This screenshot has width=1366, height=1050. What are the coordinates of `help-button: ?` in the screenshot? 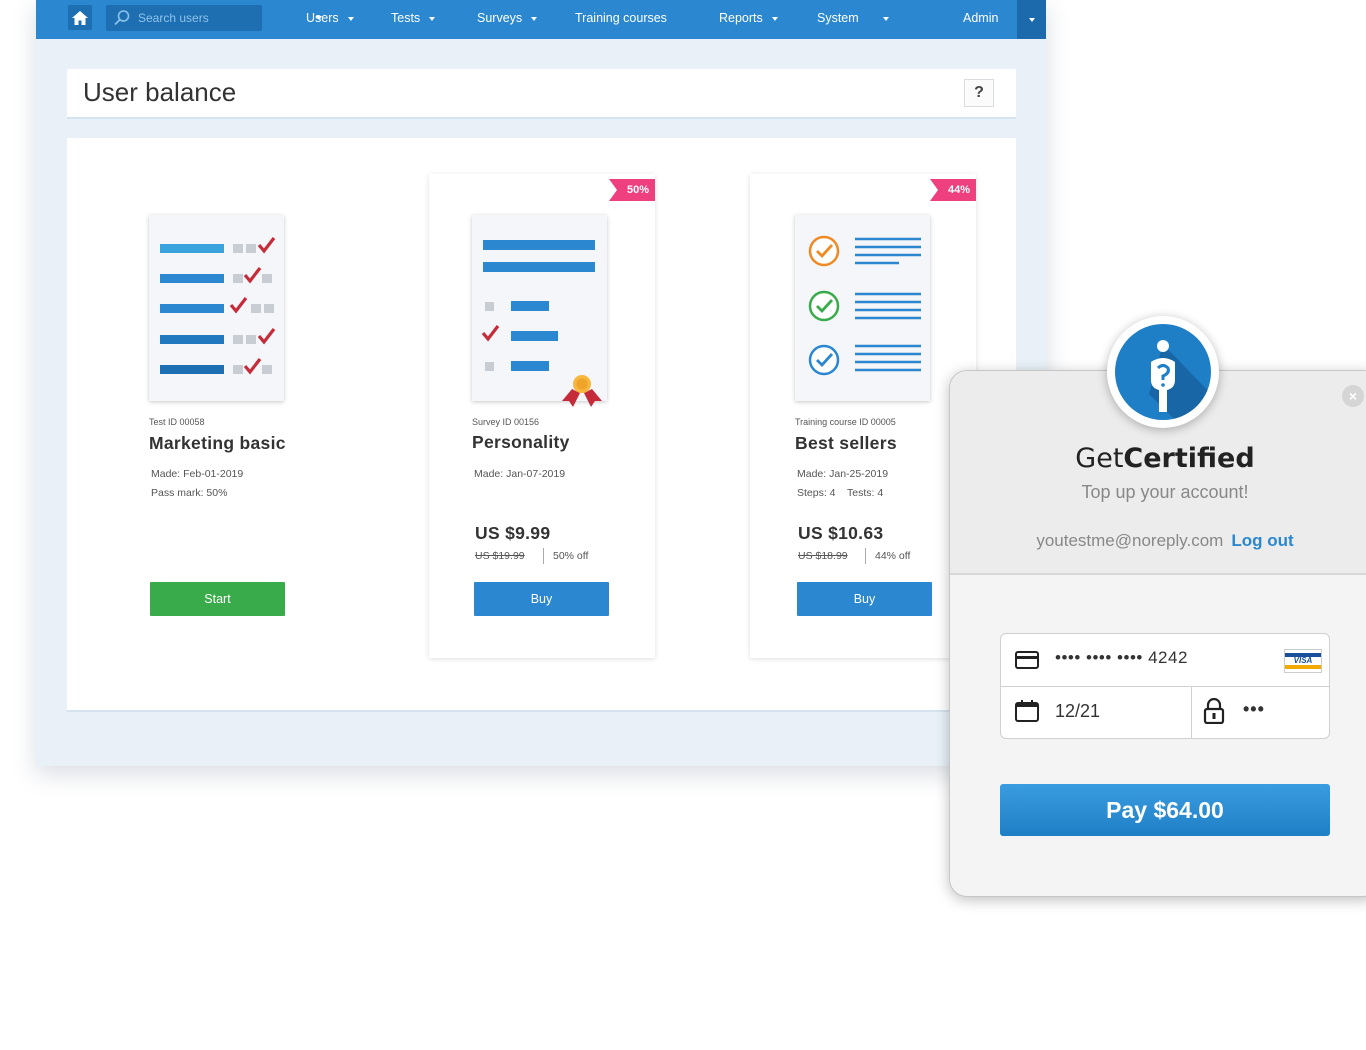 It's located at (979, 93).